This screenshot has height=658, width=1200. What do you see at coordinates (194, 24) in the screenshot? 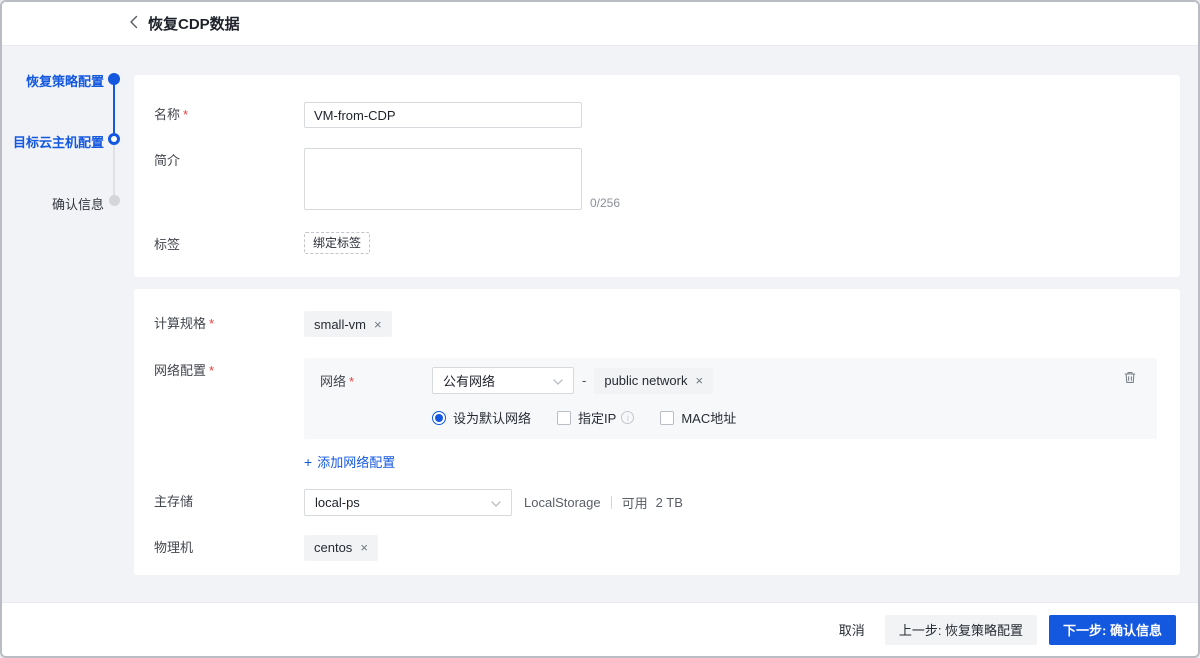
I see `page-title: 恢复CDP数据` at bounding box center [194, 24].